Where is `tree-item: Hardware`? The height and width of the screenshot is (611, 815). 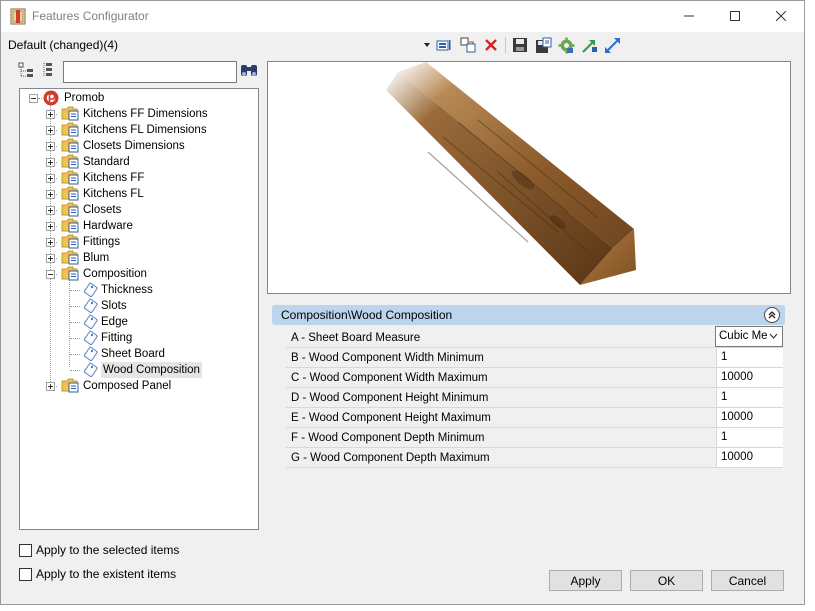
tree-item: Hardware is located at coordinates (139, 226).